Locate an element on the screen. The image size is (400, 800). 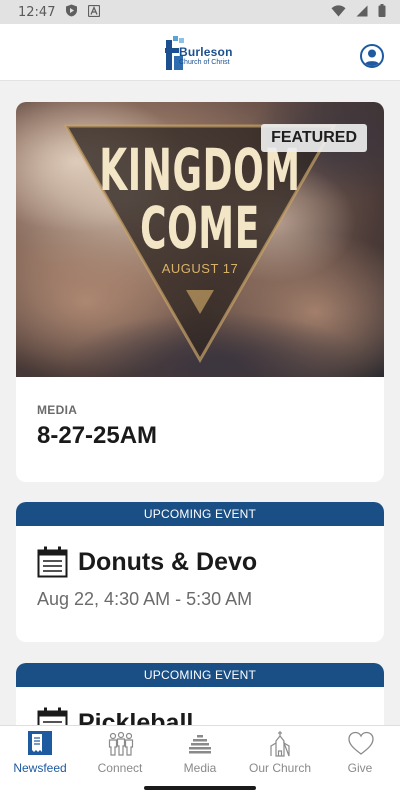
nav-give: Give is located at coordinates (360, 751).